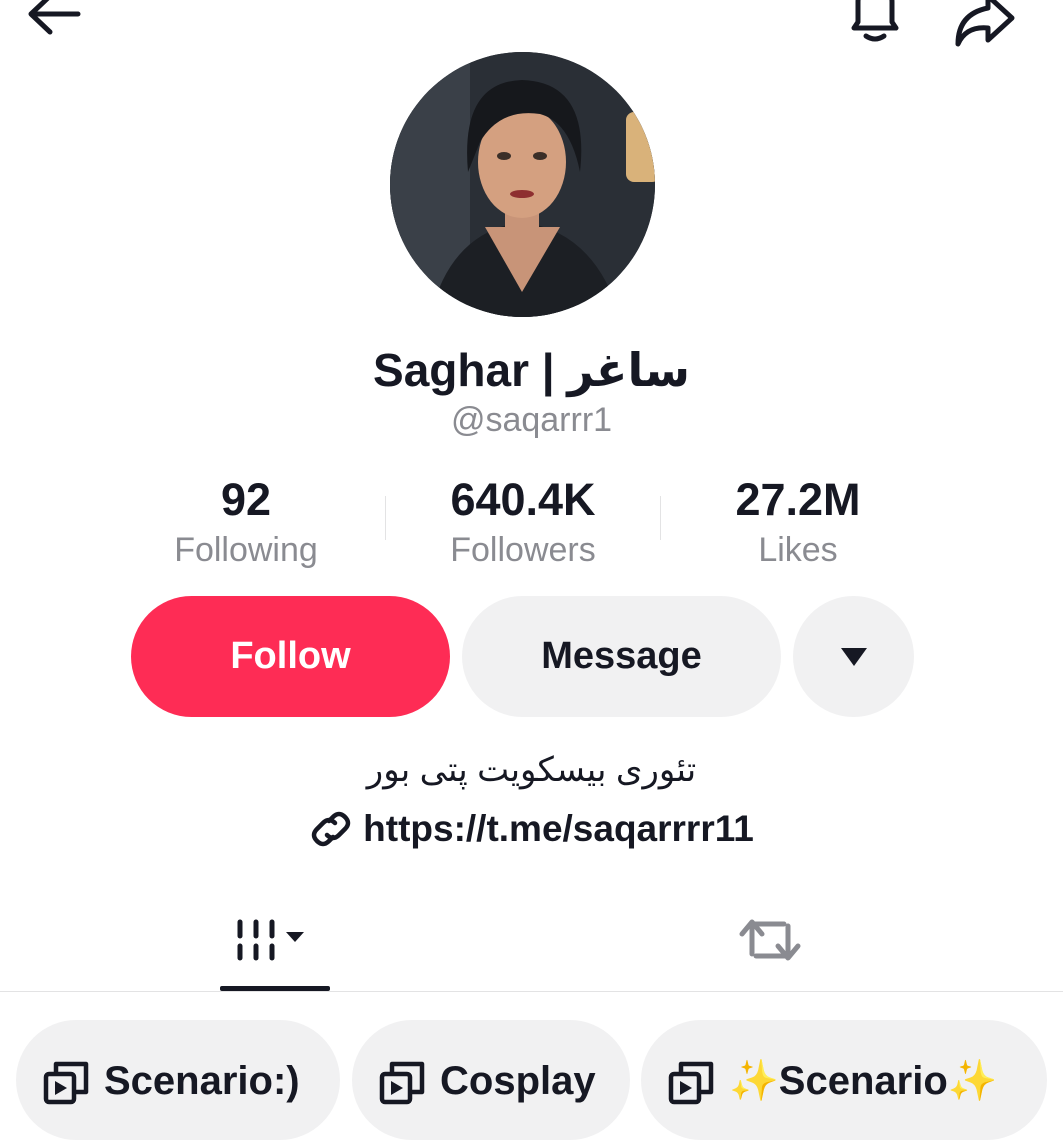 This screenshot has width=1063, height=1140. Describe the element at coordinates (531, 420) in the screenshot. I see `username: @saqarrr1` at that location.